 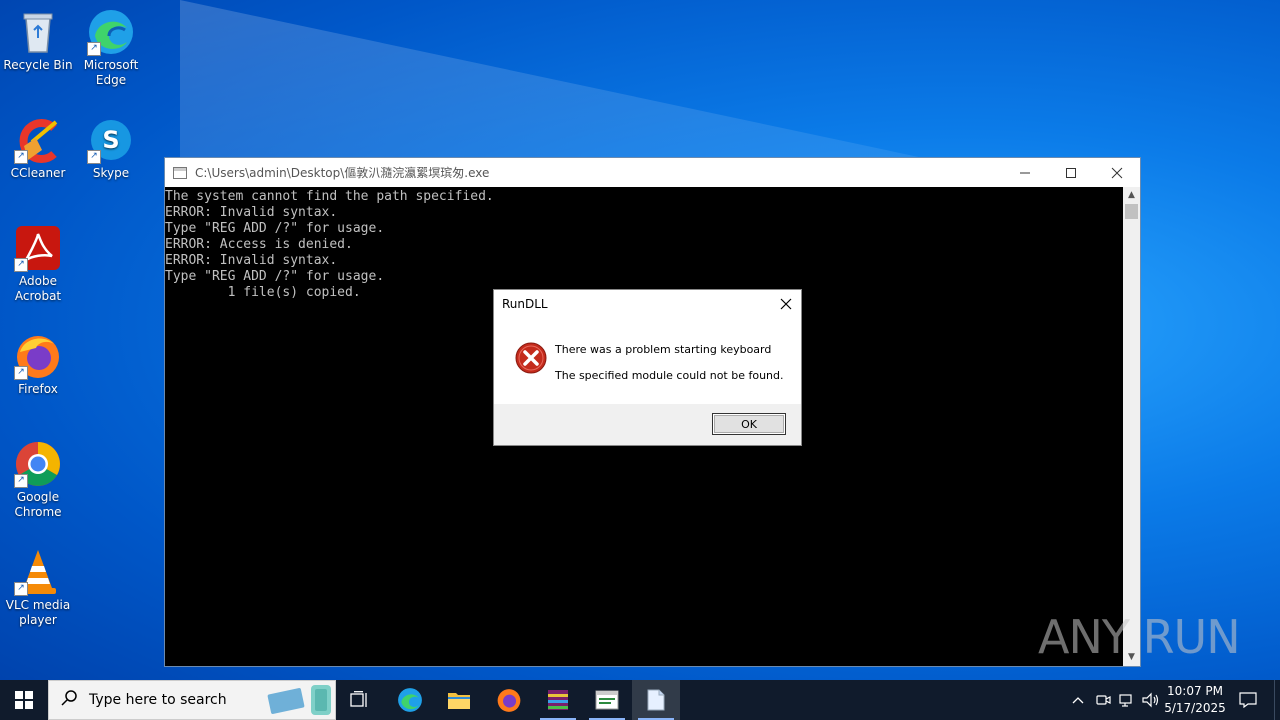 I want to click on taskbar-search-box: Type here to search, so click(x=192, y=700).